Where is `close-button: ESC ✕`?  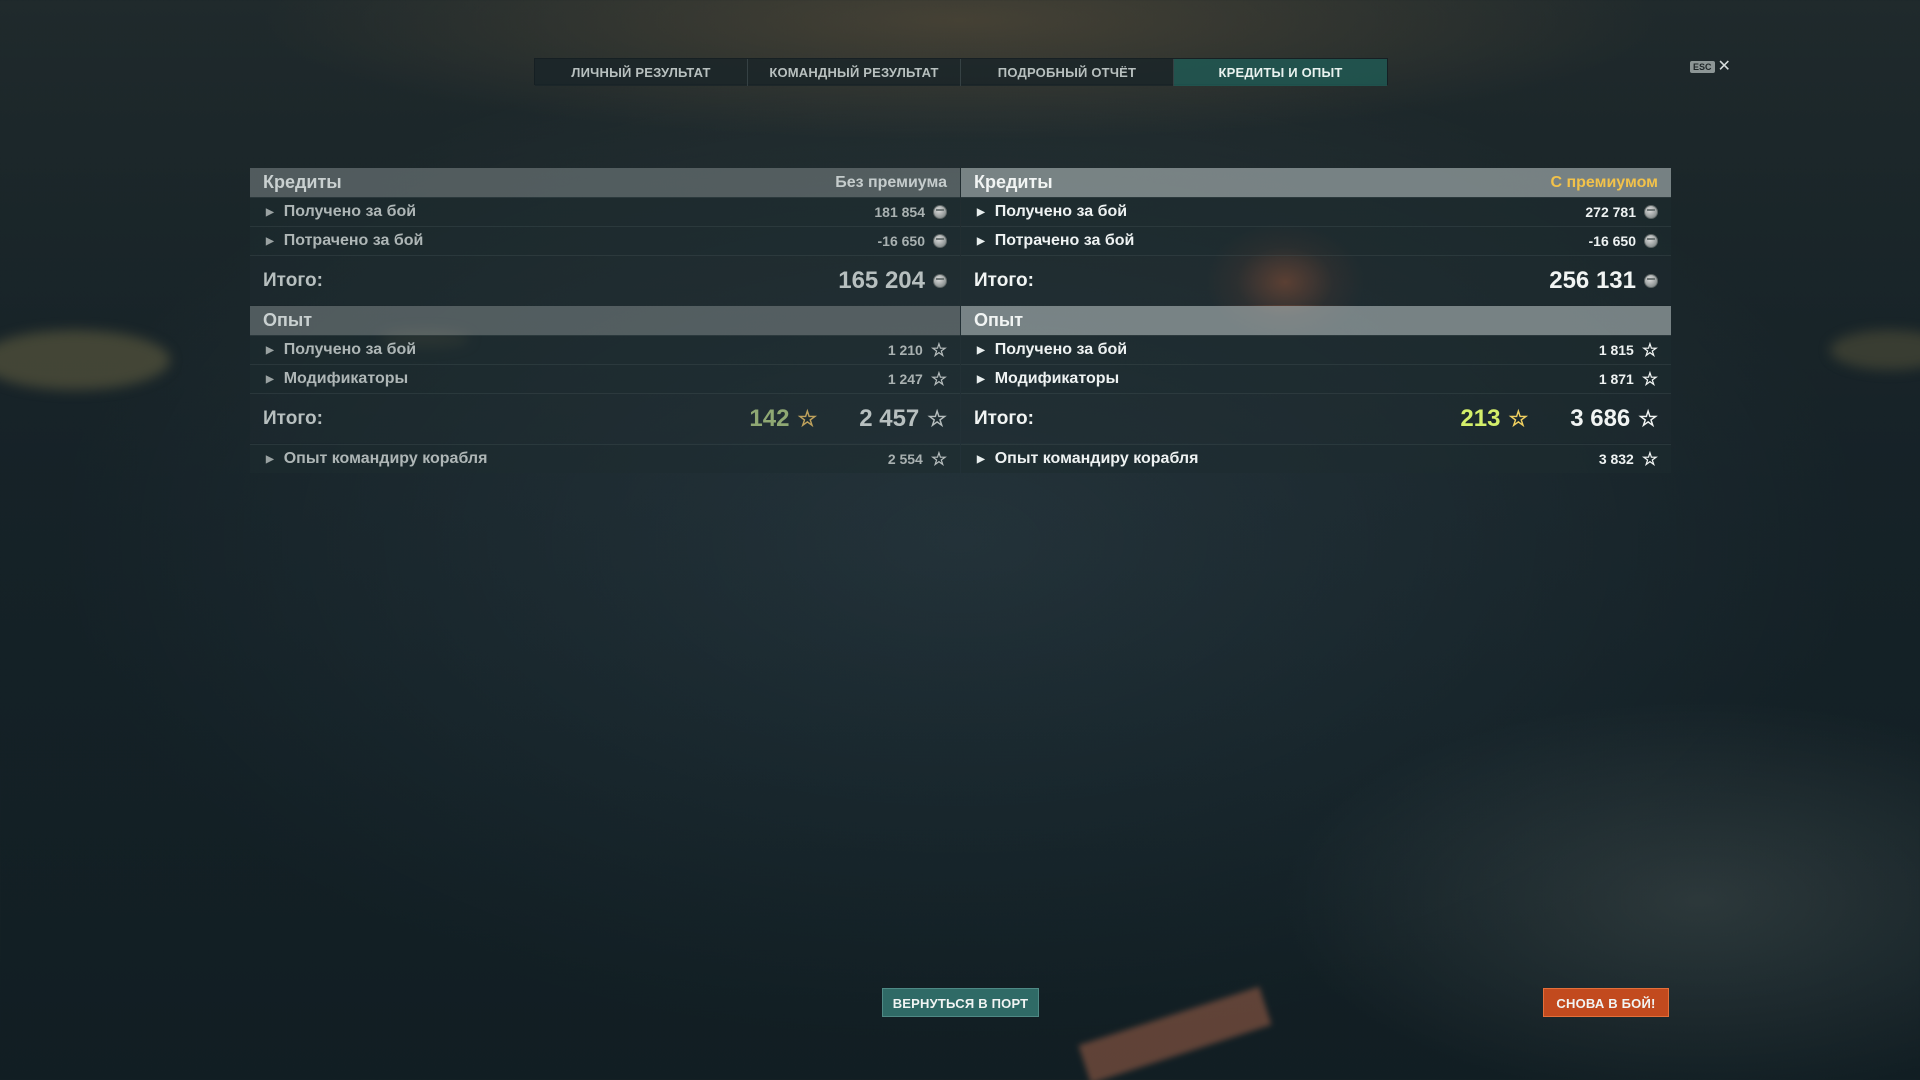 close-button: ESC ✕ is located at coordinates (1710, 66).